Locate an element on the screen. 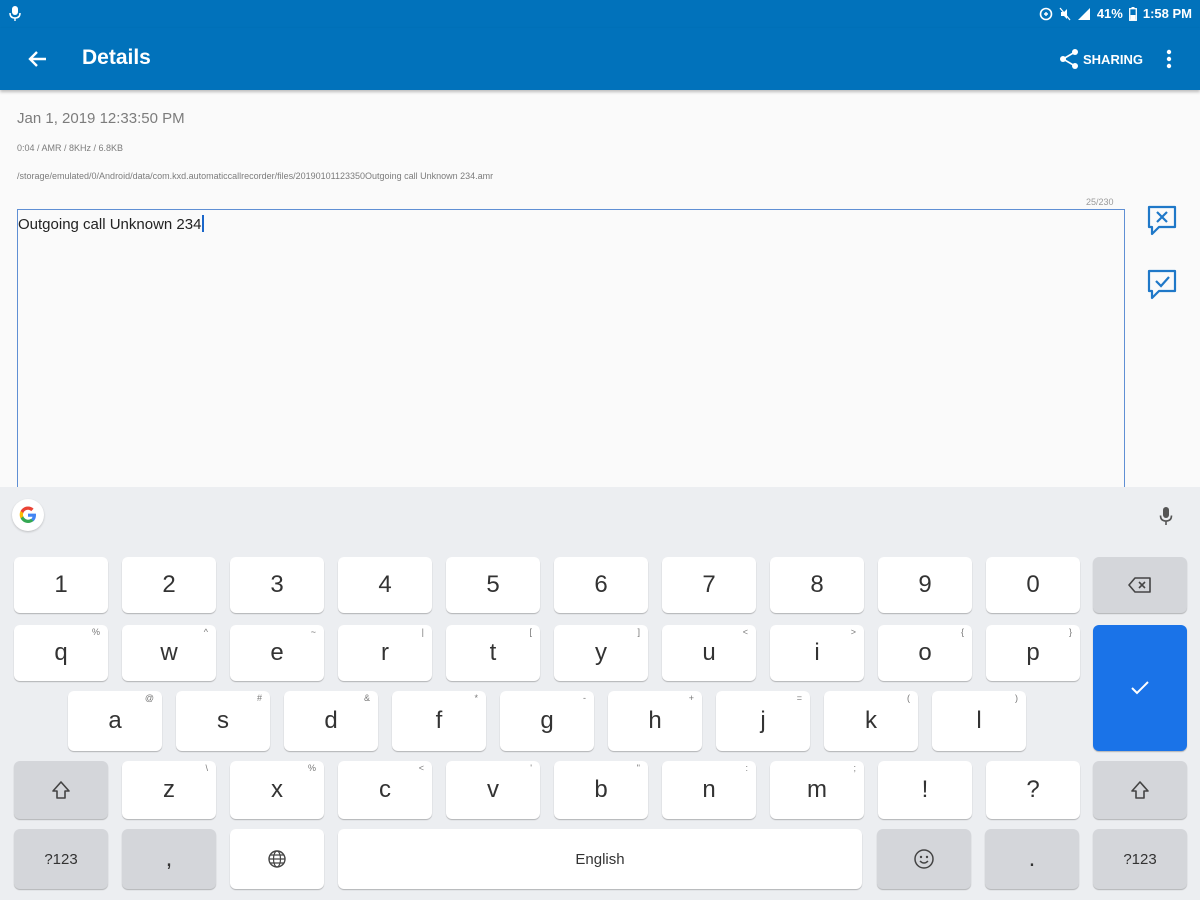  key-row2-1: s # is located at coordinates (223, 721).